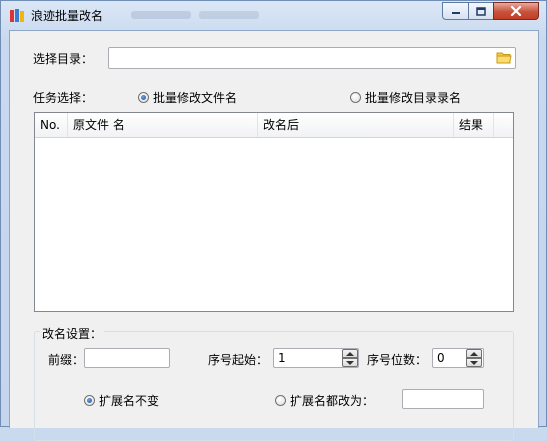  Describe the element at coordinates (66, 360) in the screenshot. I see `prefix-label: 前缀：` at that location.